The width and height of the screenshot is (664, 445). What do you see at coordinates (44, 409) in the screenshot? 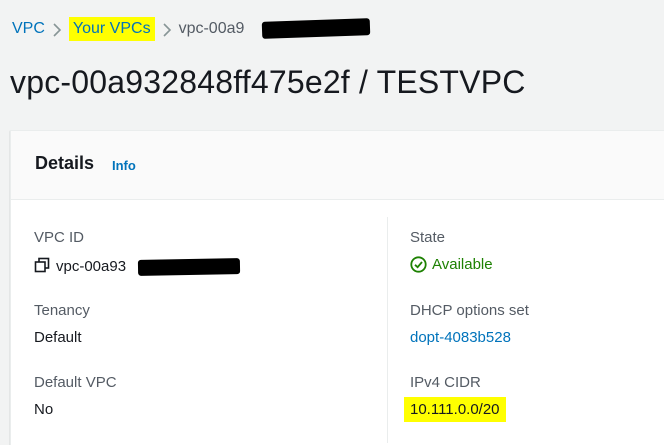
I see `default-vpc-value: No` at bounding box center [44, 409].